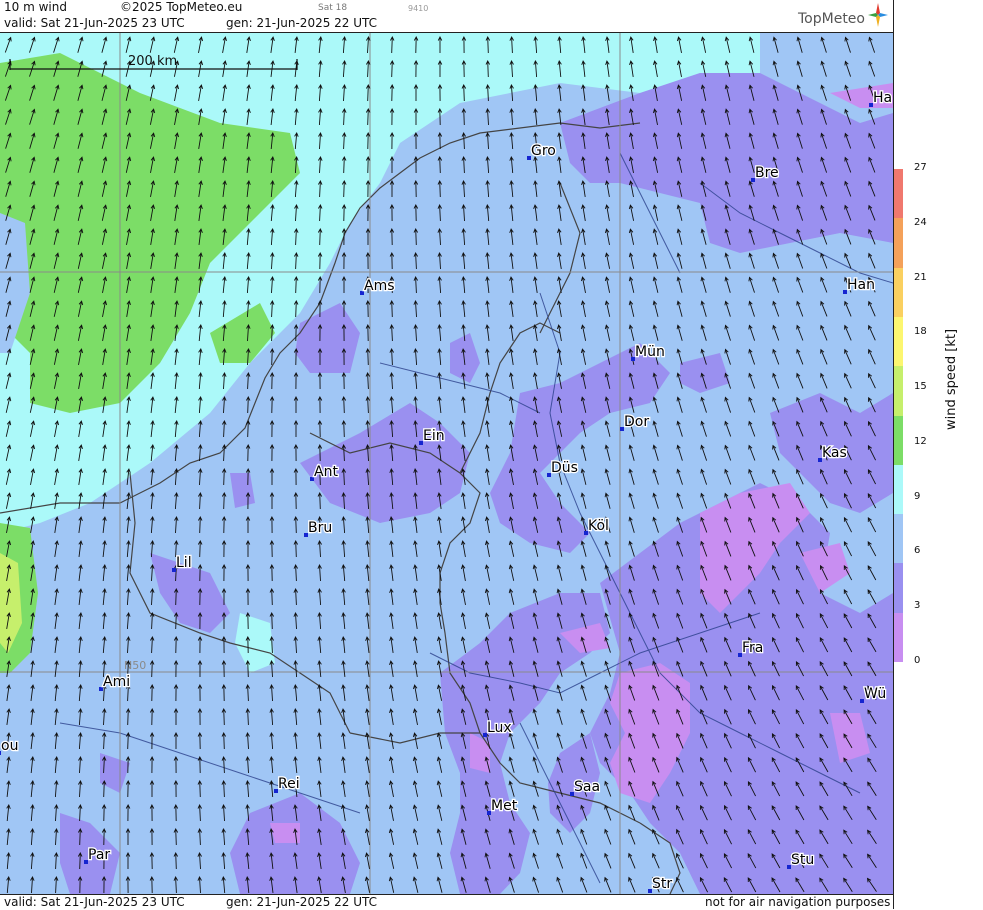  I want to click on city-label: Bru, so click(320, 528).